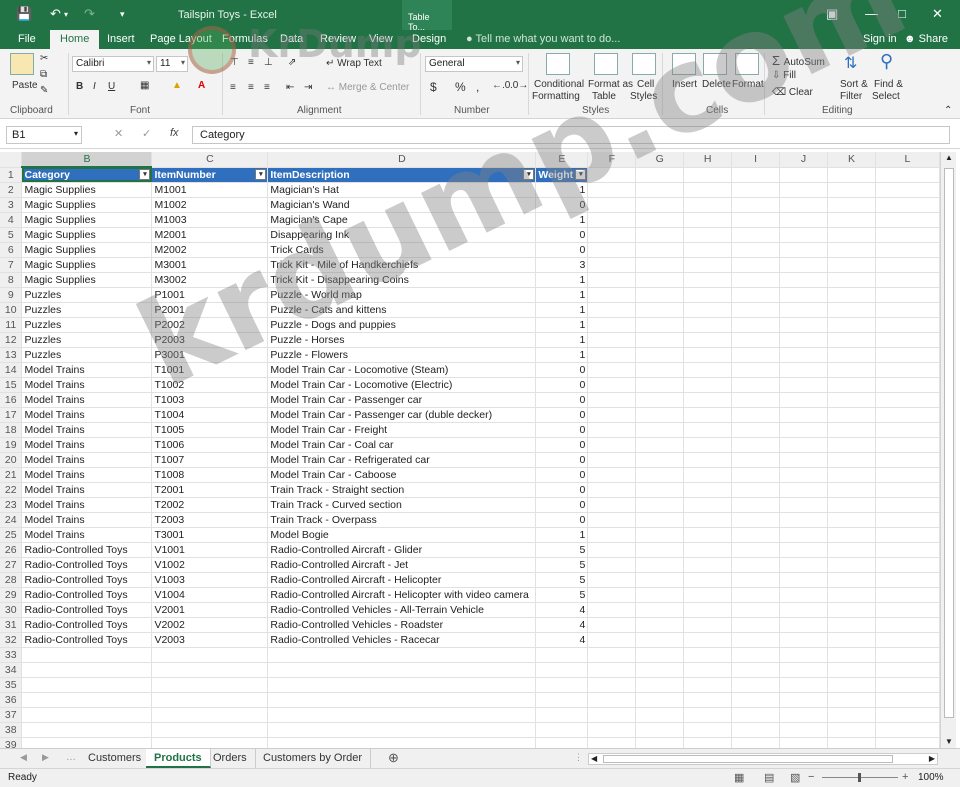 The height and width of the screenshot is (787, 960). What do you see at coordinates (251, 87) in the screenshot?
I see `align-center-icon: ≡` at bounding box center [251, 87].